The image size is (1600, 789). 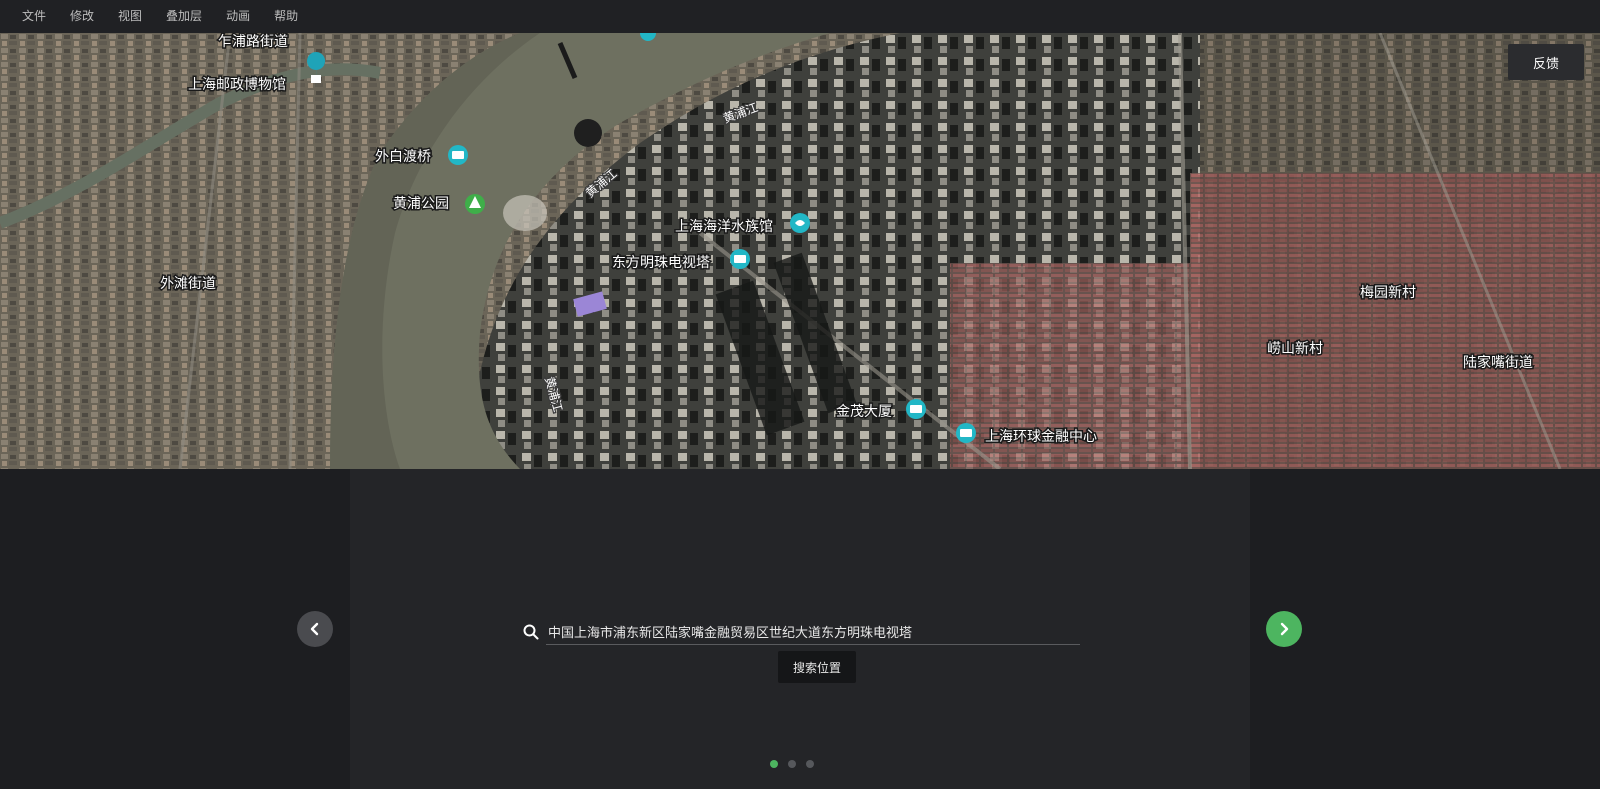 I want to click on menu-edit: 修改, so click(x=82, y=16).